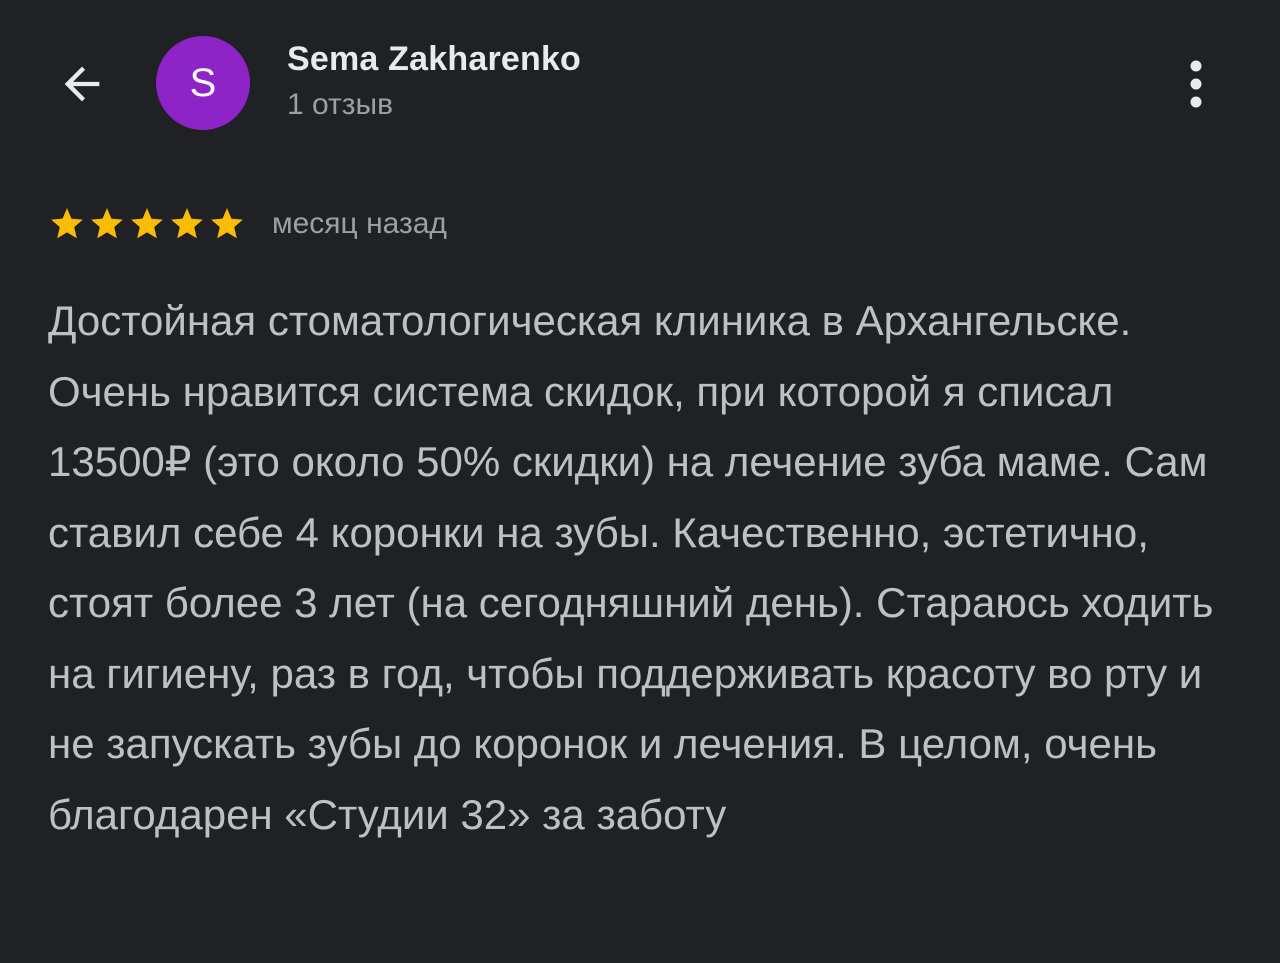 This screenshot has width=1280, height=963. I want to click on more-vertical-icon, so click(1196, 84).